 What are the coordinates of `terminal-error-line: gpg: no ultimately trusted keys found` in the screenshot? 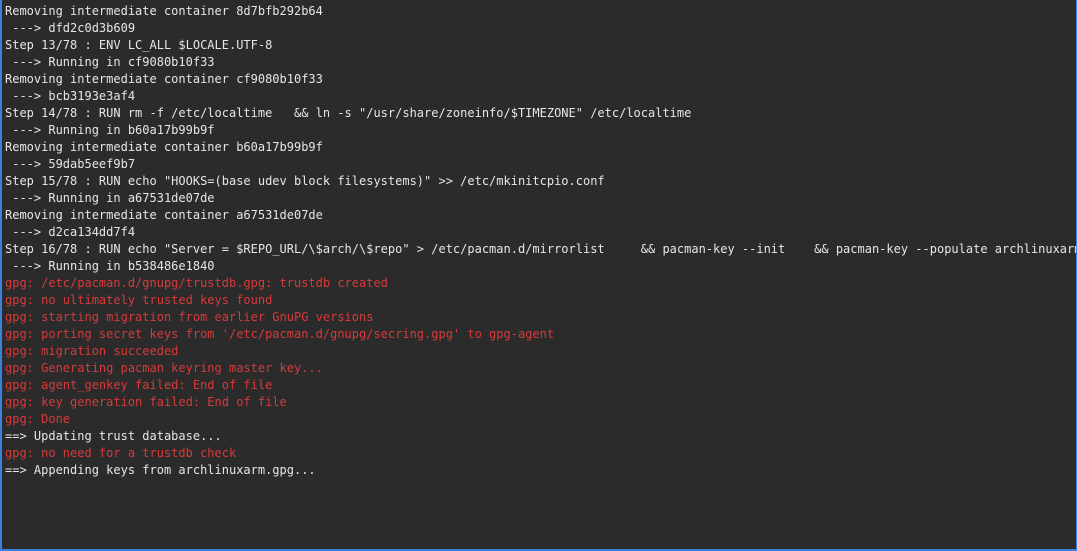 It's located at (139, 300).